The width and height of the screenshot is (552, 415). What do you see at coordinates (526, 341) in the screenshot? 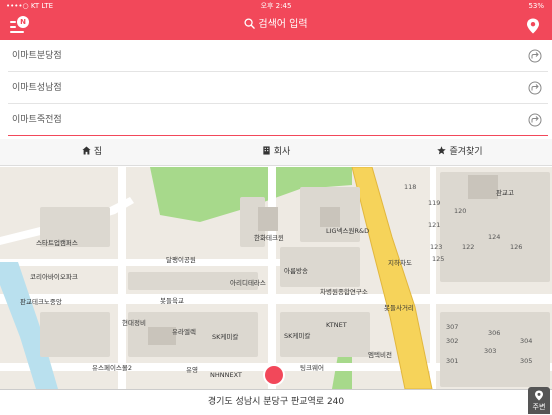
I see `block-number: 304` at bounding box center [526, 341].